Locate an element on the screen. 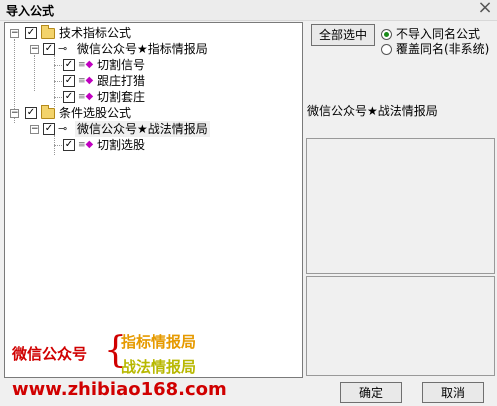 The width and height of the screenshot is (497, 406). tree-node-screening-formulas: − ✓ 条件选股公式 is located at coordinates (150, 113).